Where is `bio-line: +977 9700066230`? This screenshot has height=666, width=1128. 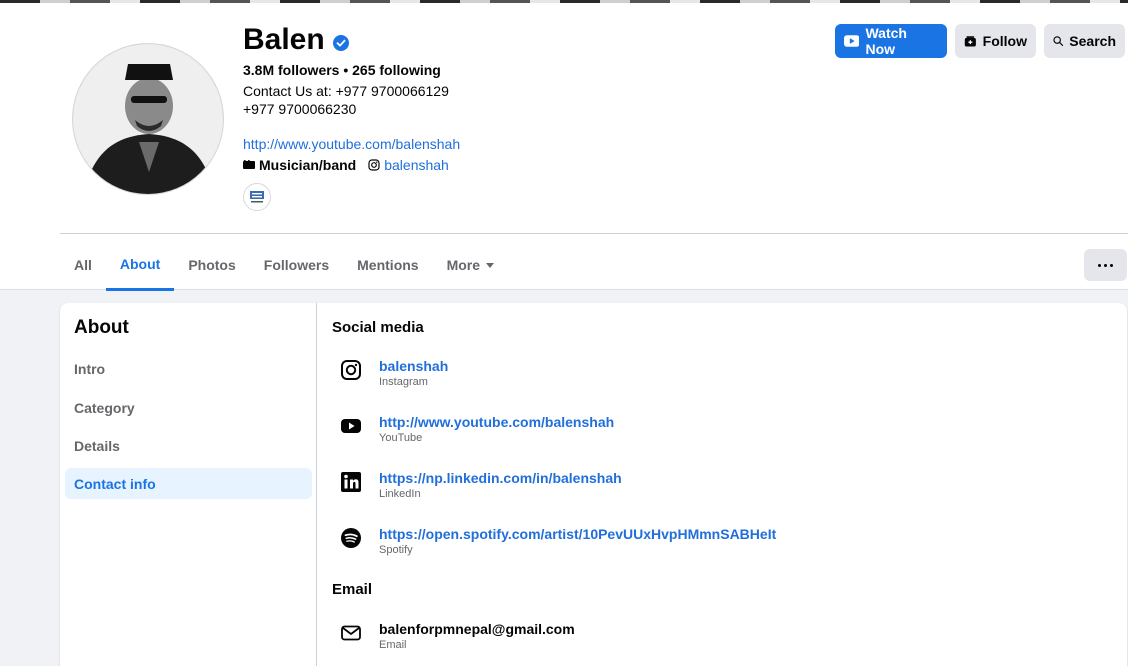 bio-line: +977 9700066230 is located at coordinates (300, 109).